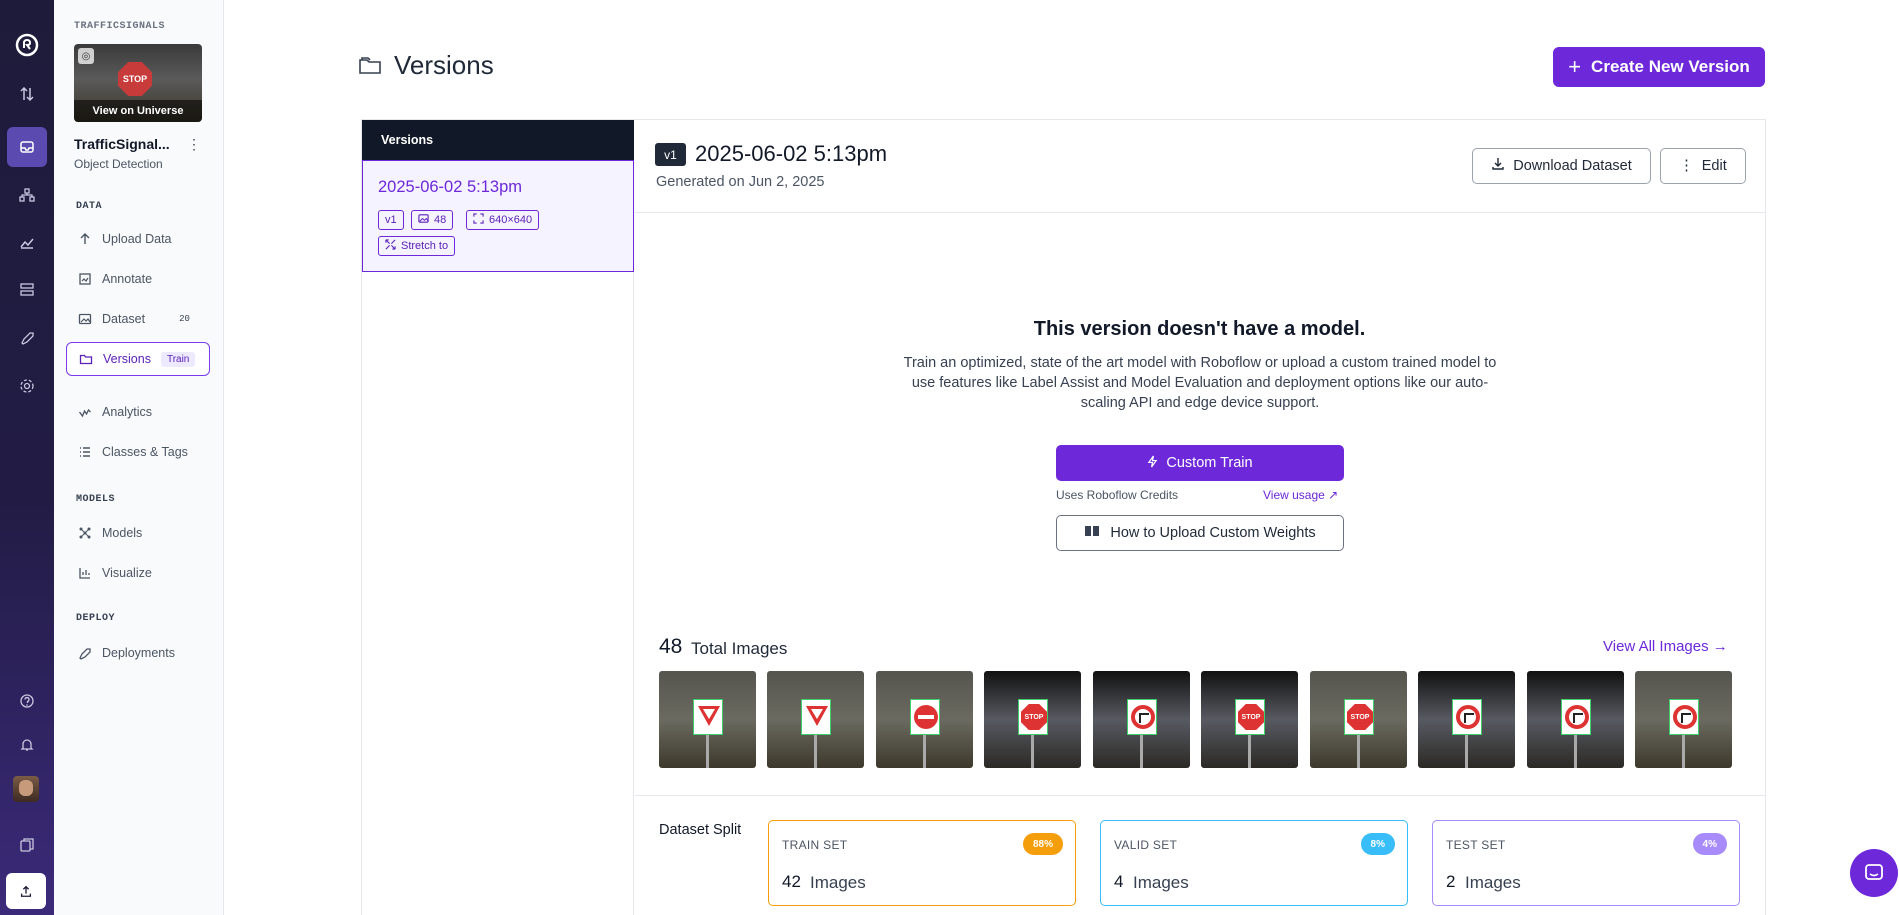  What do you see at coordinates (1254, 863) in the screenshot?
I see `valid-set-card: VALID SET 8% 4 Images` at bounding box center [1254, 863].